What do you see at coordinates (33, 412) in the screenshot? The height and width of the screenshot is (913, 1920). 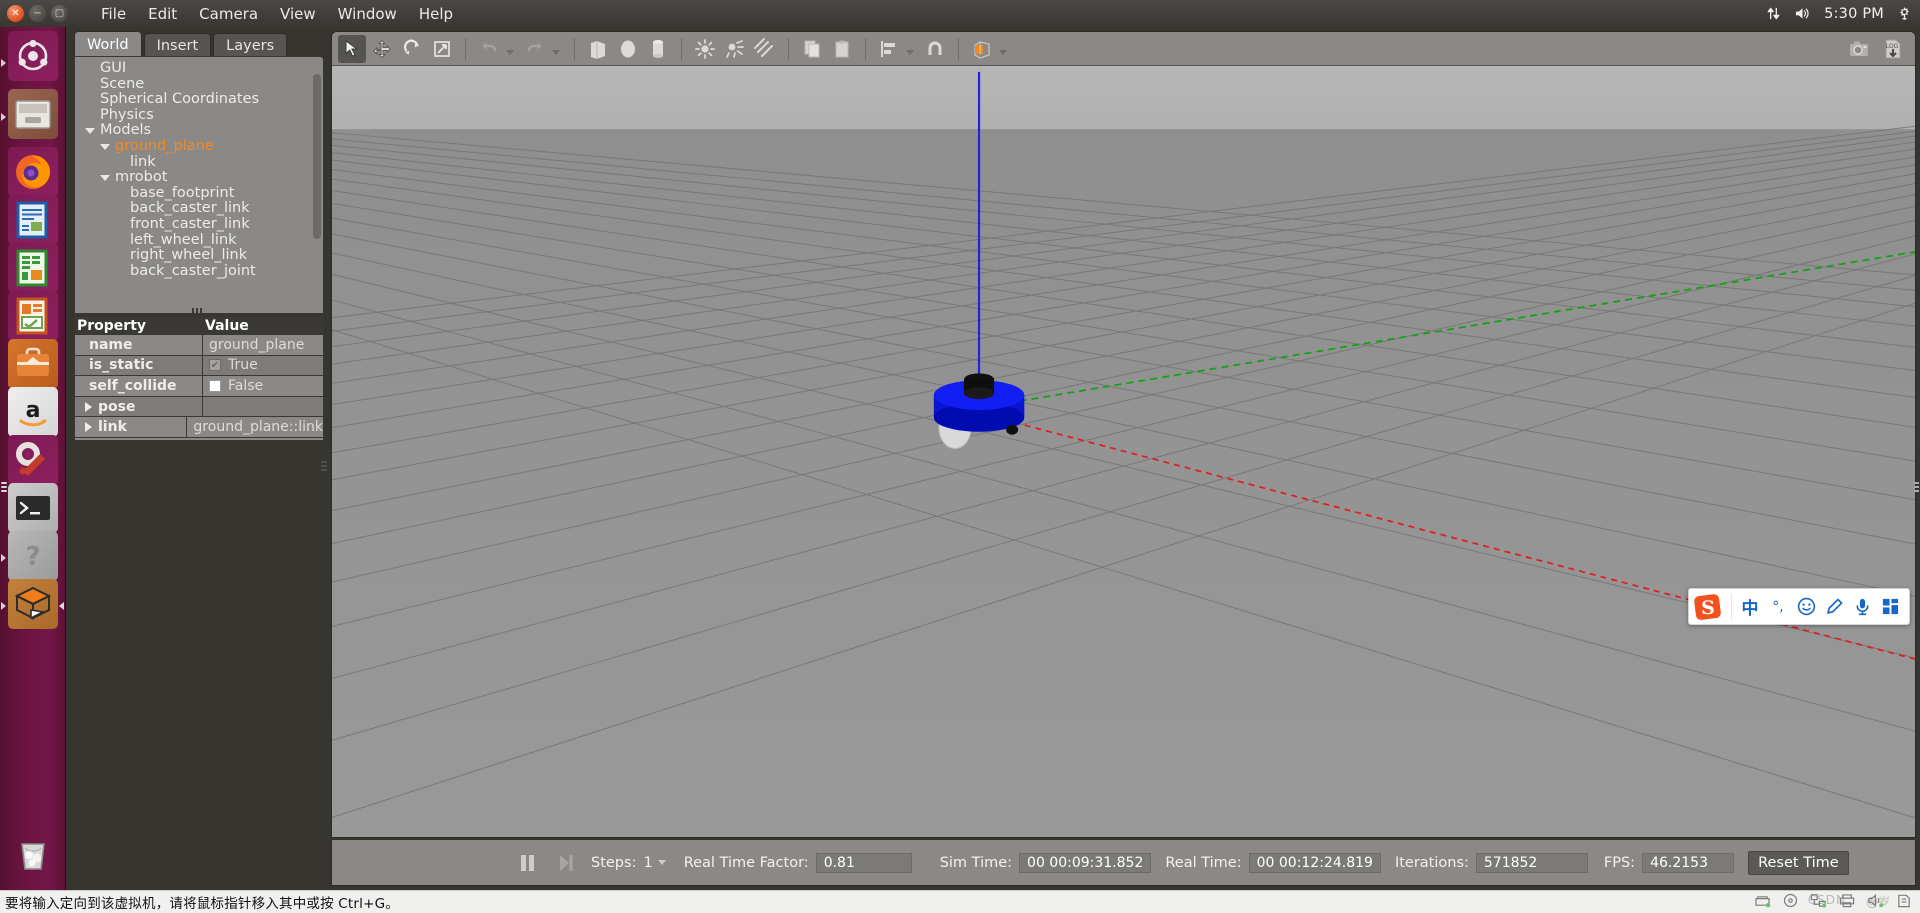 I see `amazon-icon: a` at bounding box center [33, 412].